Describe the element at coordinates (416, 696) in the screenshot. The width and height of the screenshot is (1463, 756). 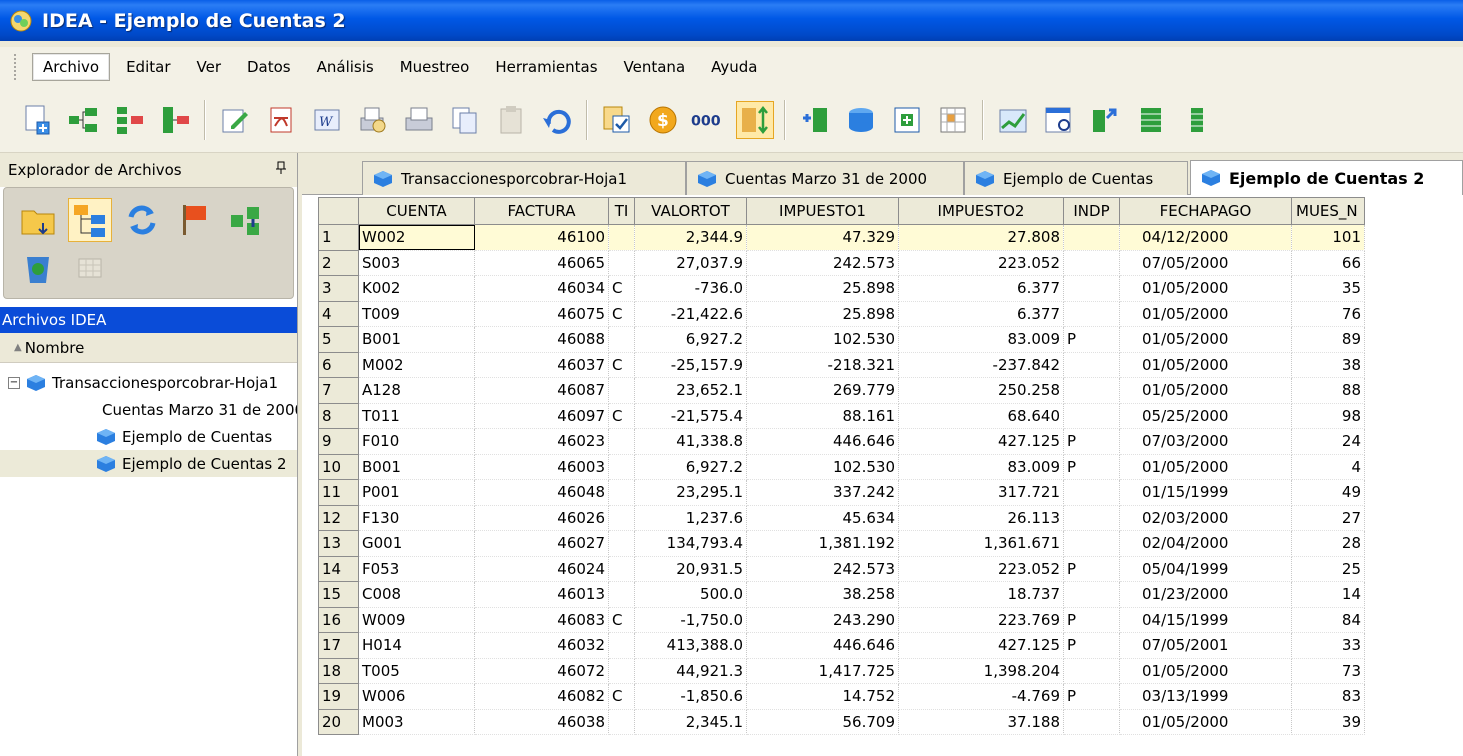
I see `cell-cuenta: W006` at that location.